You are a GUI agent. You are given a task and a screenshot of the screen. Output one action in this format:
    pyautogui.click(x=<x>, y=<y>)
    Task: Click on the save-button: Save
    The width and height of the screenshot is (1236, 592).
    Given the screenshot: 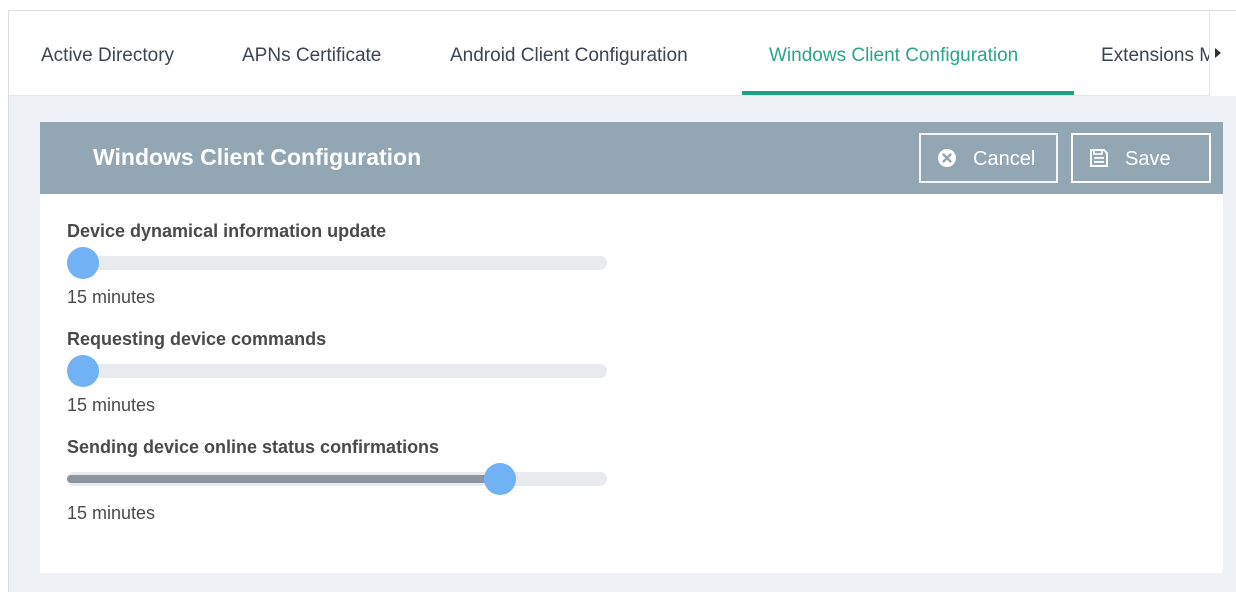 What is the action you would take?
    pyautogui.click(x=1141, y=158)
    